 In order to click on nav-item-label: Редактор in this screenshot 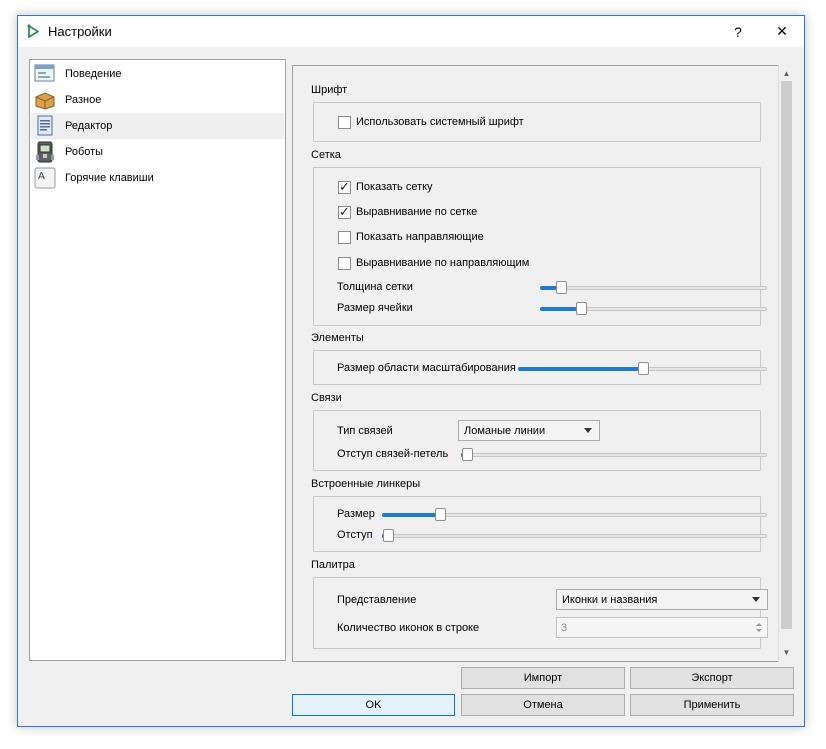, I will do `click(89, 126)`.